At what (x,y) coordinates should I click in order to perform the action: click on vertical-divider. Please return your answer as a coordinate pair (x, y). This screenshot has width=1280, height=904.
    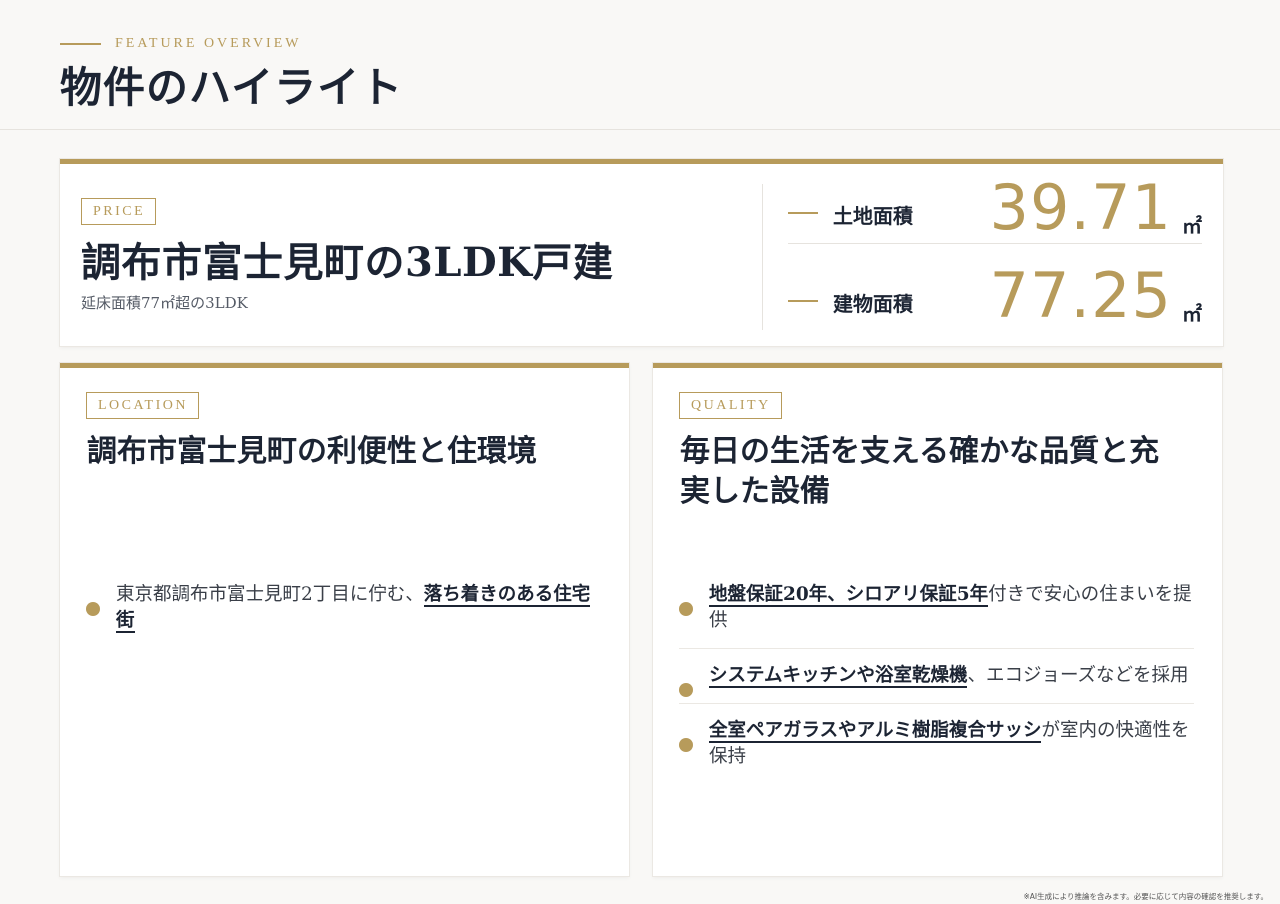
    Looking at the image, I should click on (762, 257).